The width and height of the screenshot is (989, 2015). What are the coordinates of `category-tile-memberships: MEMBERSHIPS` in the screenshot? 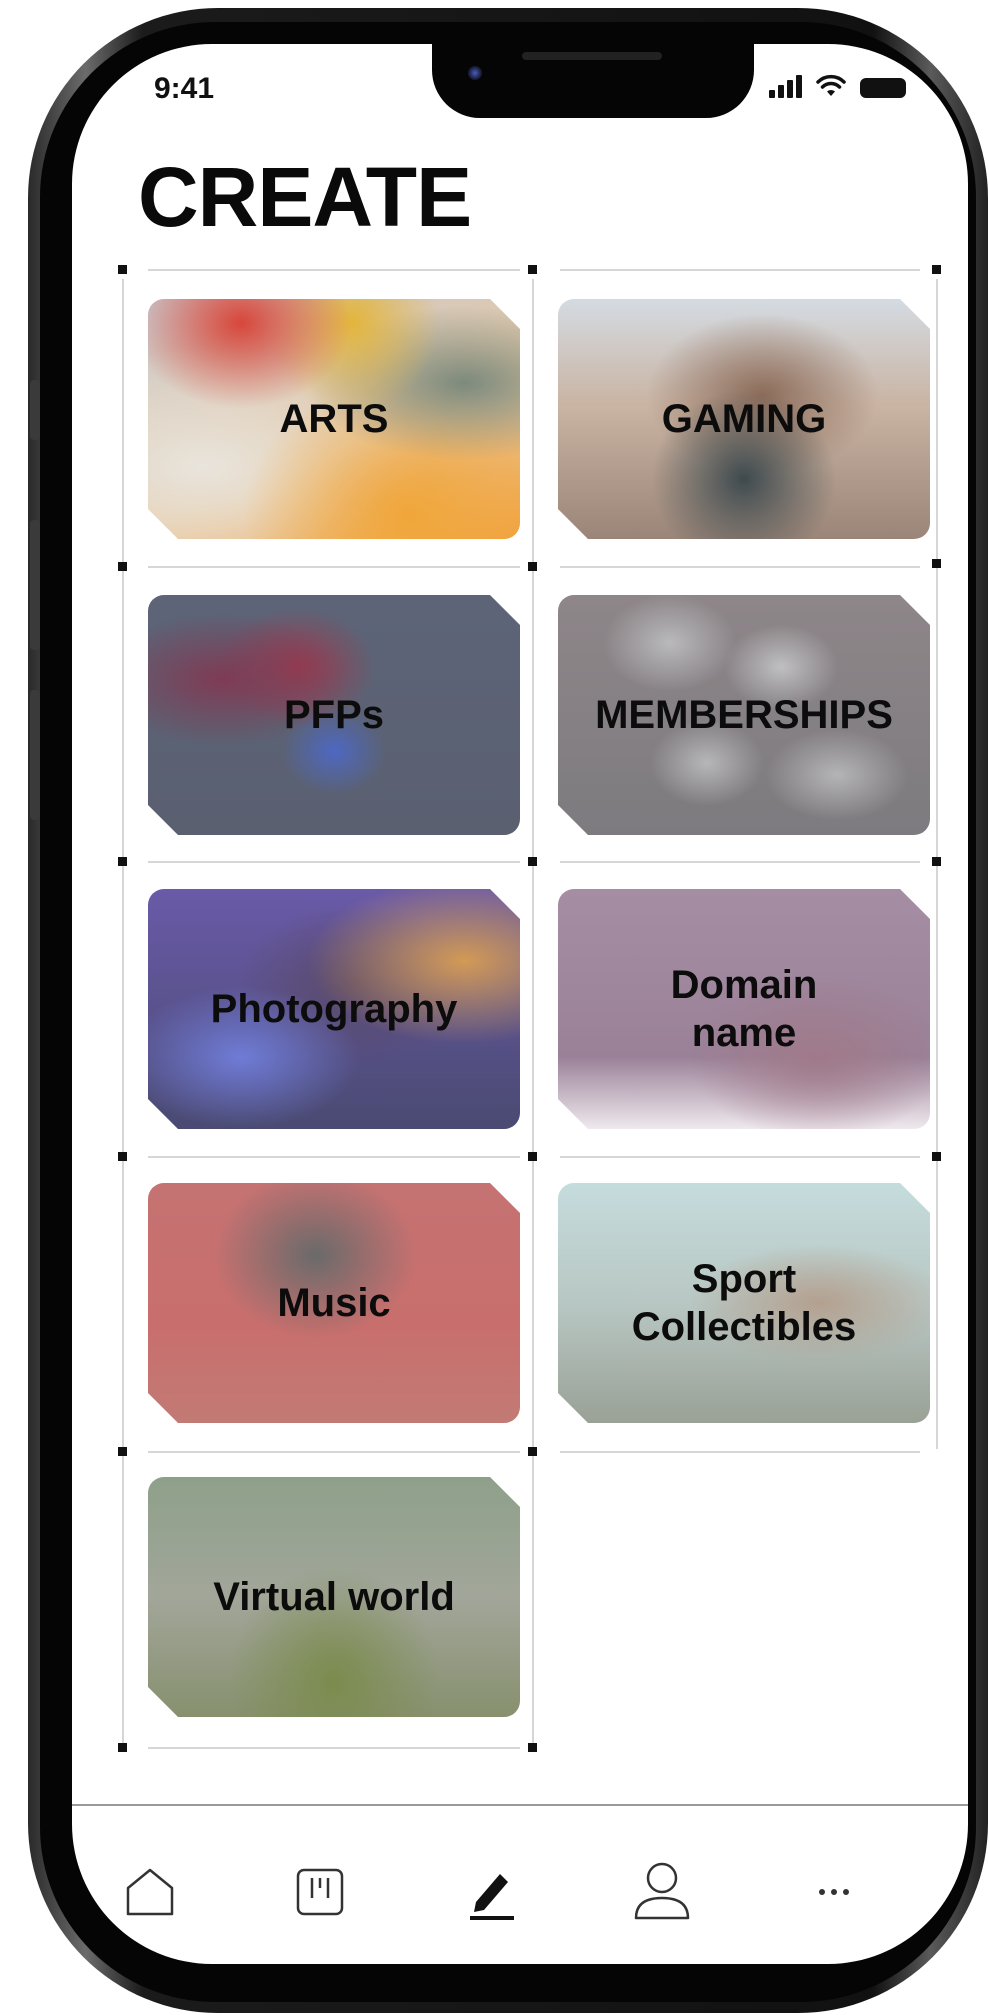 It's located at (744, 715).